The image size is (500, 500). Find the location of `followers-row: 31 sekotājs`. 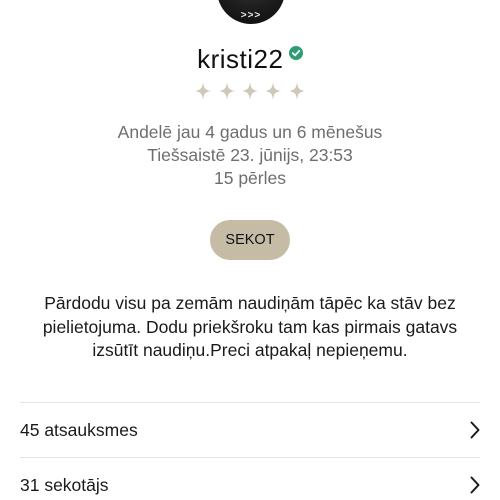

followers-row: 31 sekotājs is located at coordinates (250, 479).